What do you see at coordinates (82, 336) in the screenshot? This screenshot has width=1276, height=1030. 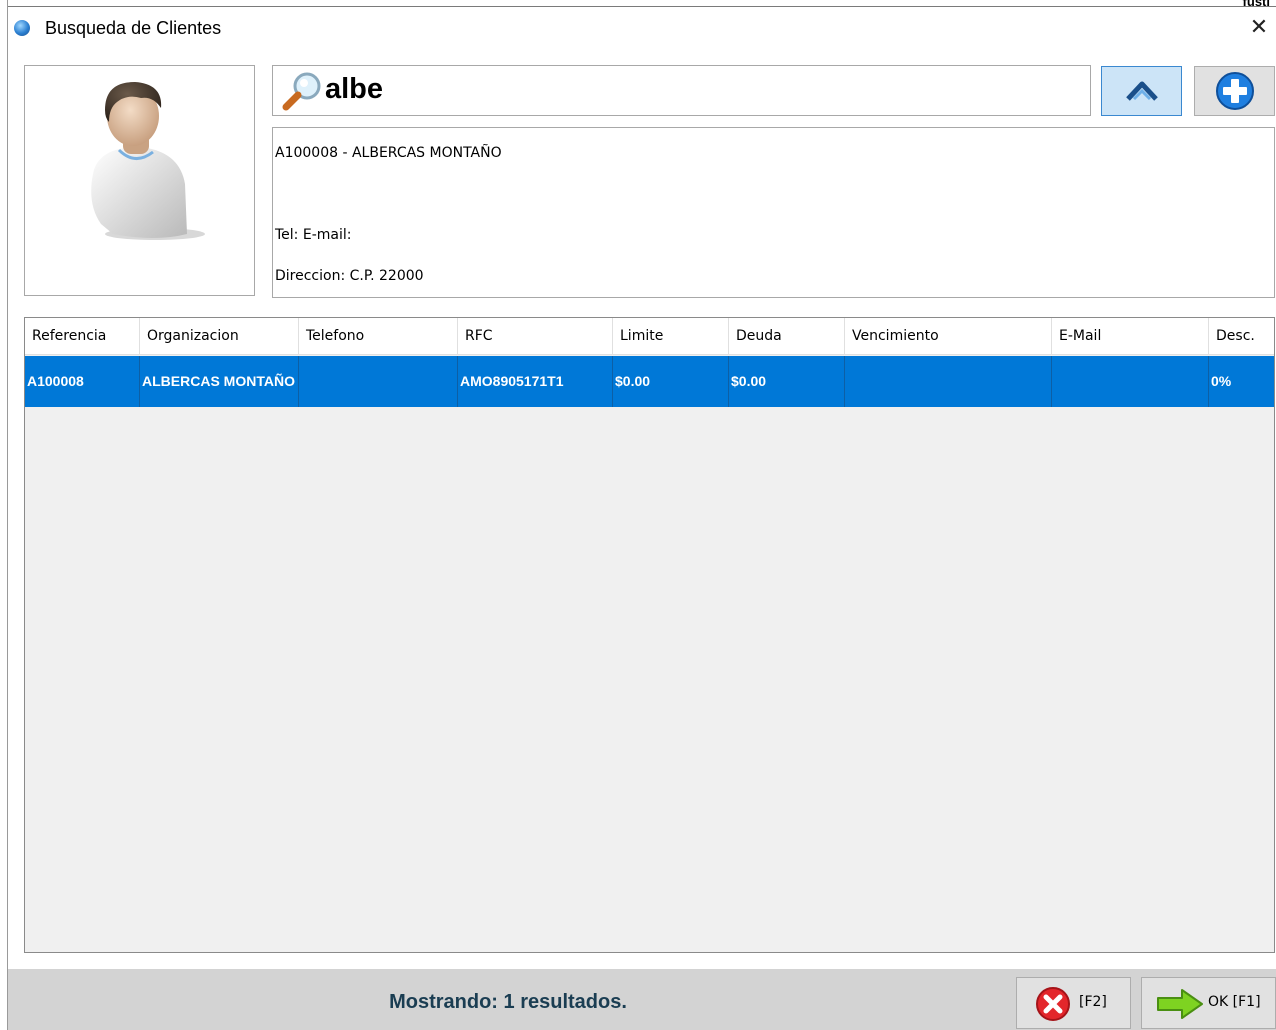 I see `column-header-referencia: Referencia` at bounding box center [82, 336].